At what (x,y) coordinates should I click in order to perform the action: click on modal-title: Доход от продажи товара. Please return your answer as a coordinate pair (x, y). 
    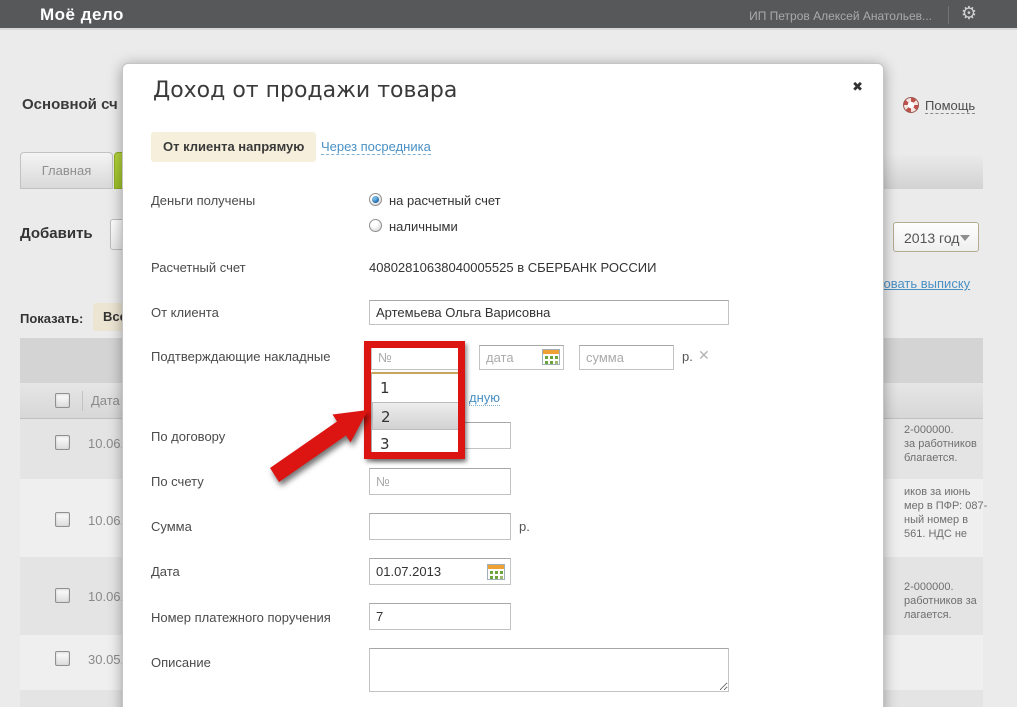
    Looking at the image, I should click on (305, 90).